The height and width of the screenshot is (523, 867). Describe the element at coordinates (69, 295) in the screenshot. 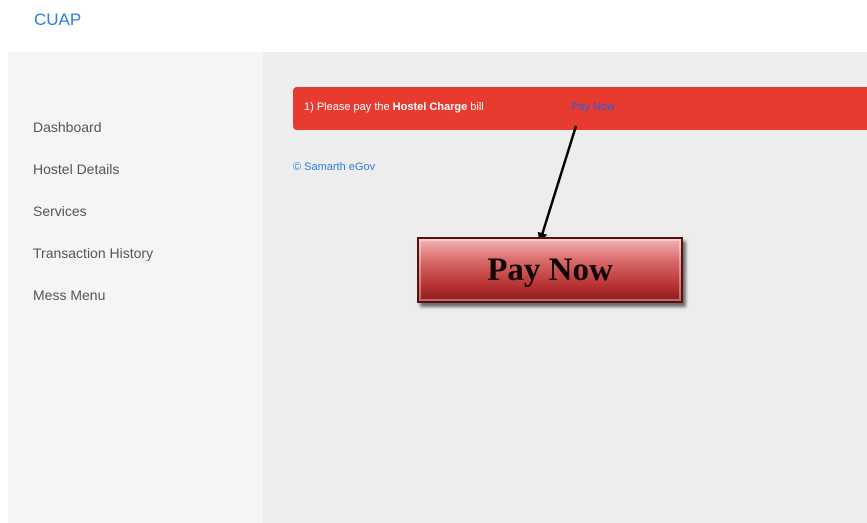

I see `sidebar-item-mess-menu: Mess Menu` at that location.